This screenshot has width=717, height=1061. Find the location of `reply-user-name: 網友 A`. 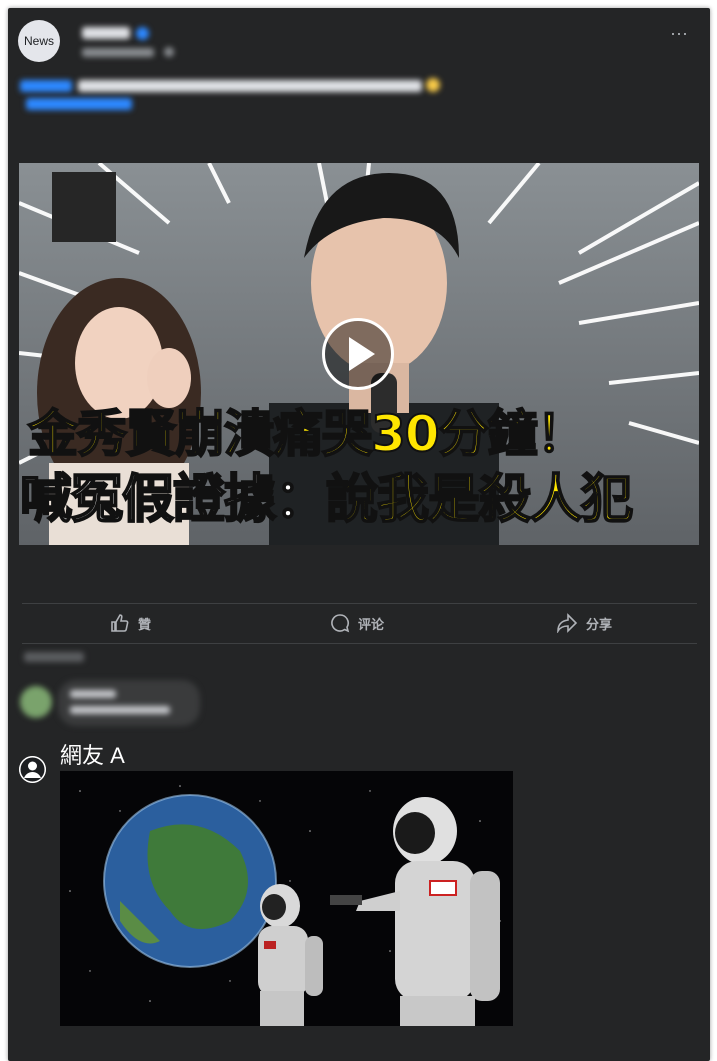

reply-user-name: 網友 A is located at coordinates (92, 754).